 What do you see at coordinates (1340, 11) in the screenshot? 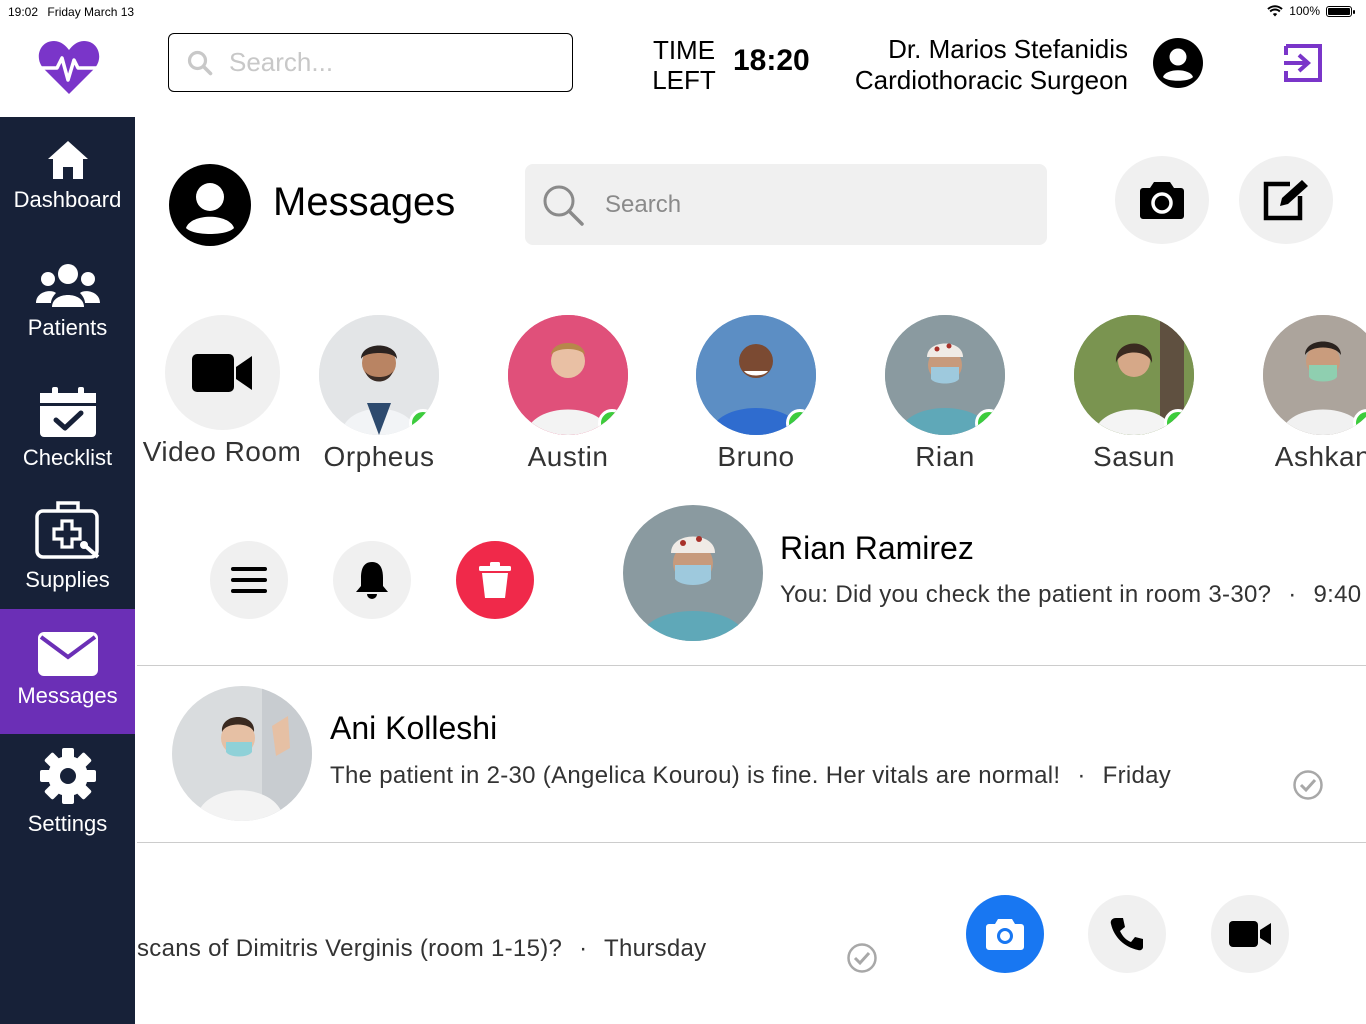
I see `battery-icon` at bounding box center [1340, 11].